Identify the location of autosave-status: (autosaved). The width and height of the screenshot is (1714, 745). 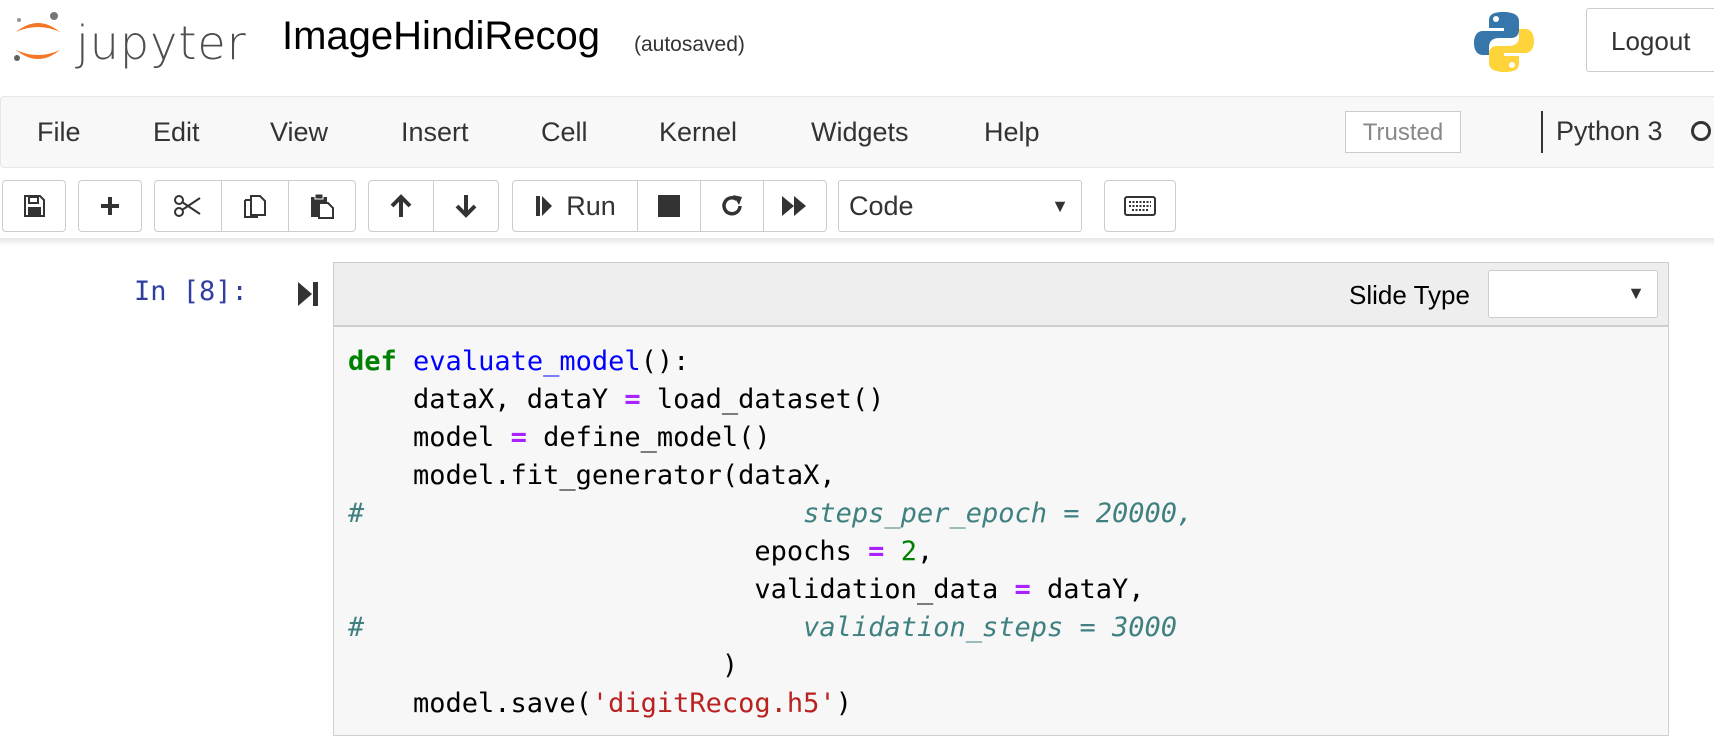
(689, 44).